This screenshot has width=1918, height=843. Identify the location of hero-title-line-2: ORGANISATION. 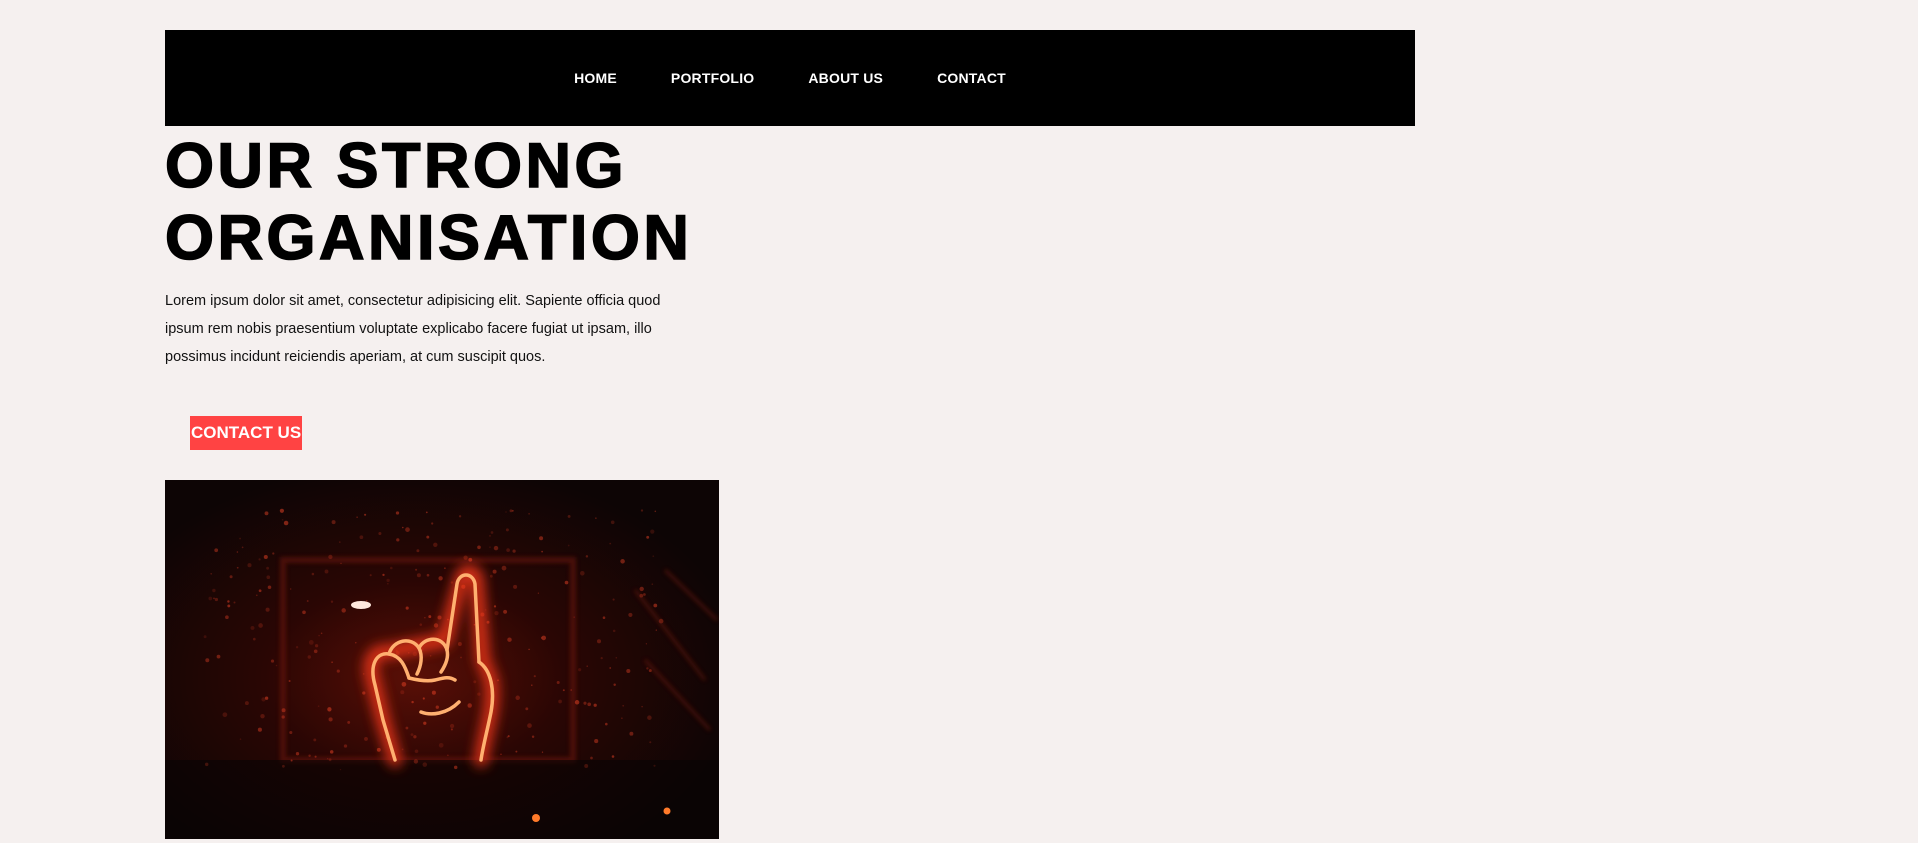
(428, 238).